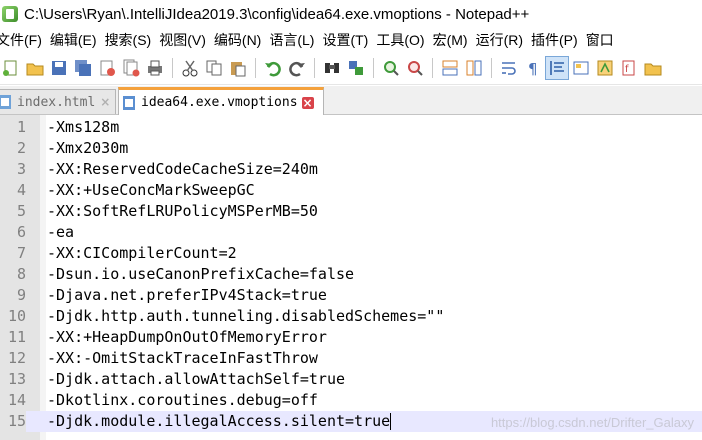 The image size is (702, 440). Describe the element at coordinates (238, 68) in the screenshot. I see `paste-icon` at that location.